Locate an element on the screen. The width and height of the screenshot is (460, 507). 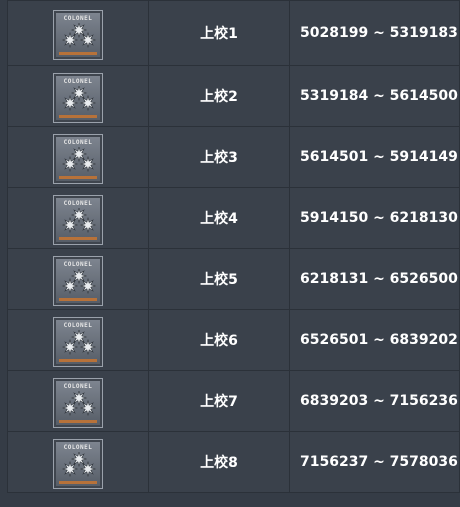
rank-row: COLONEL 上校8 7156237 ~ 7578036 is located at coordinates (233, 462).